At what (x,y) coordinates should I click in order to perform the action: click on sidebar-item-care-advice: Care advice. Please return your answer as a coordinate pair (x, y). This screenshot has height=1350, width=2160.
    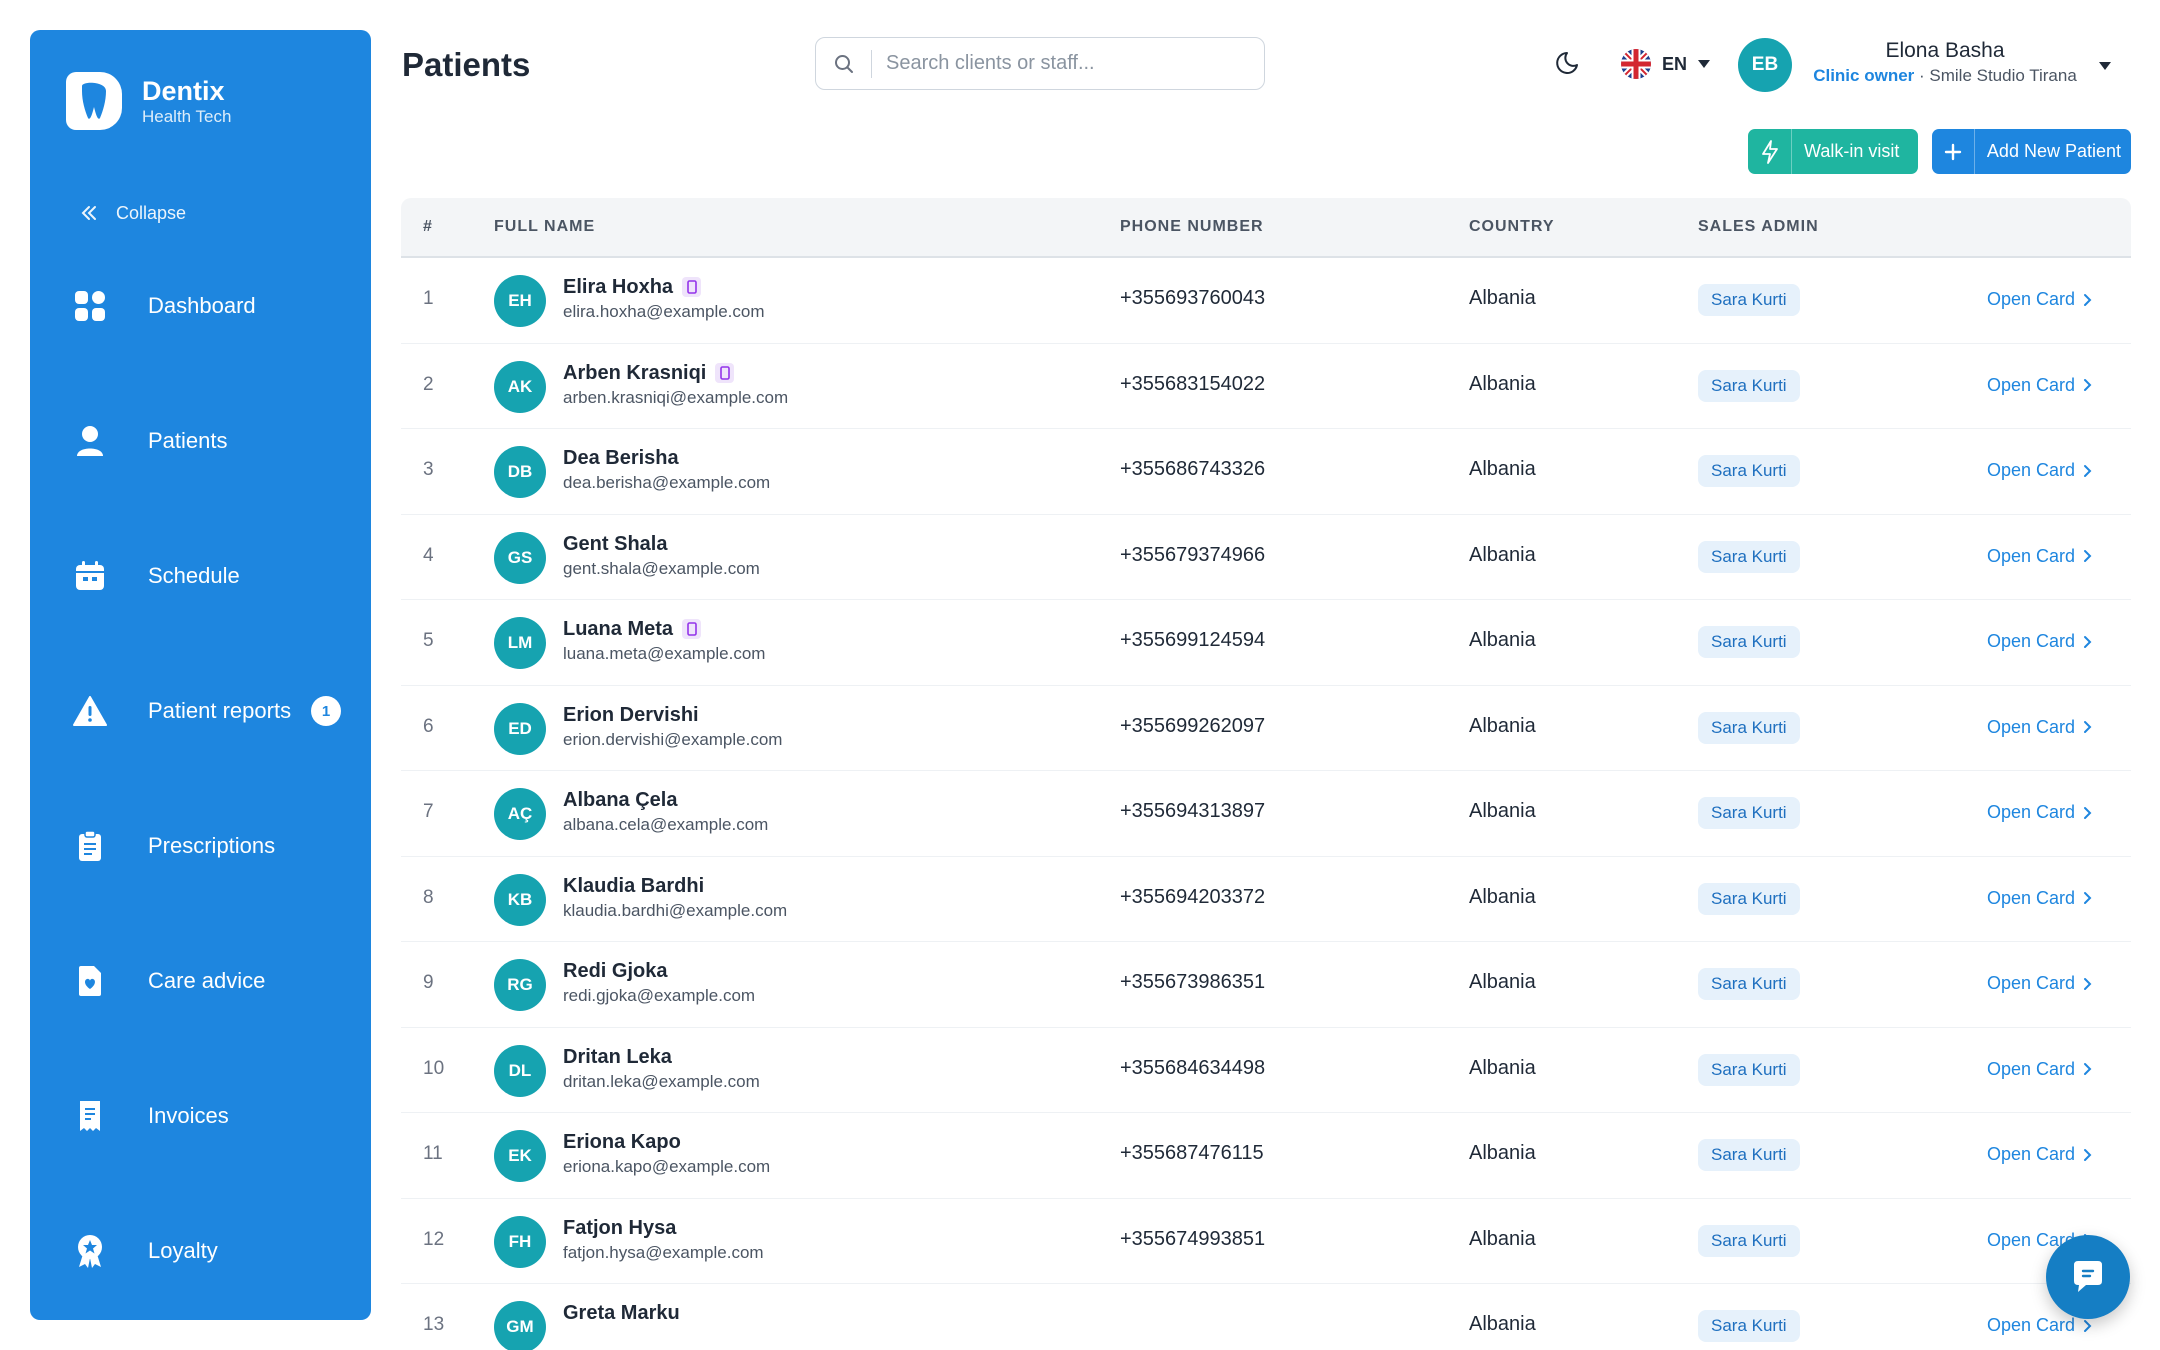
    Looking at the image, I should click on (215, 981).